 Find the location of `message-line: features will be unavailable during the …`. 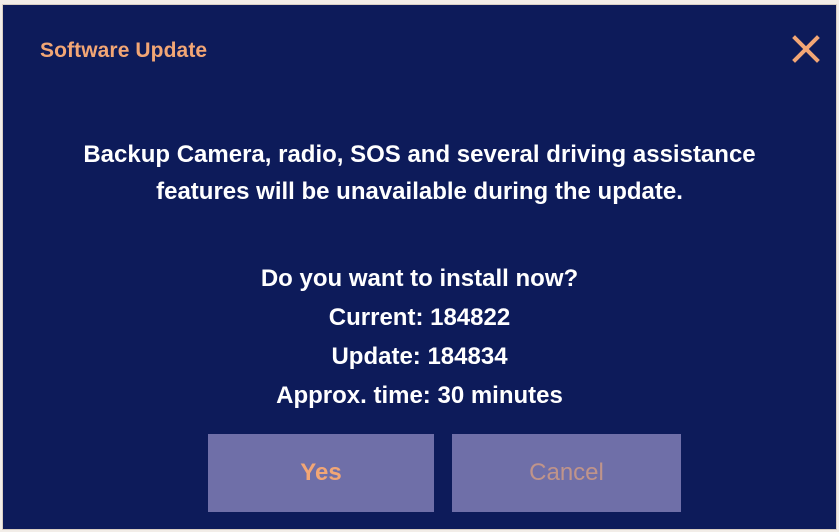

message-line: features will be unavailable during the … is located at coordinates (419, 191).